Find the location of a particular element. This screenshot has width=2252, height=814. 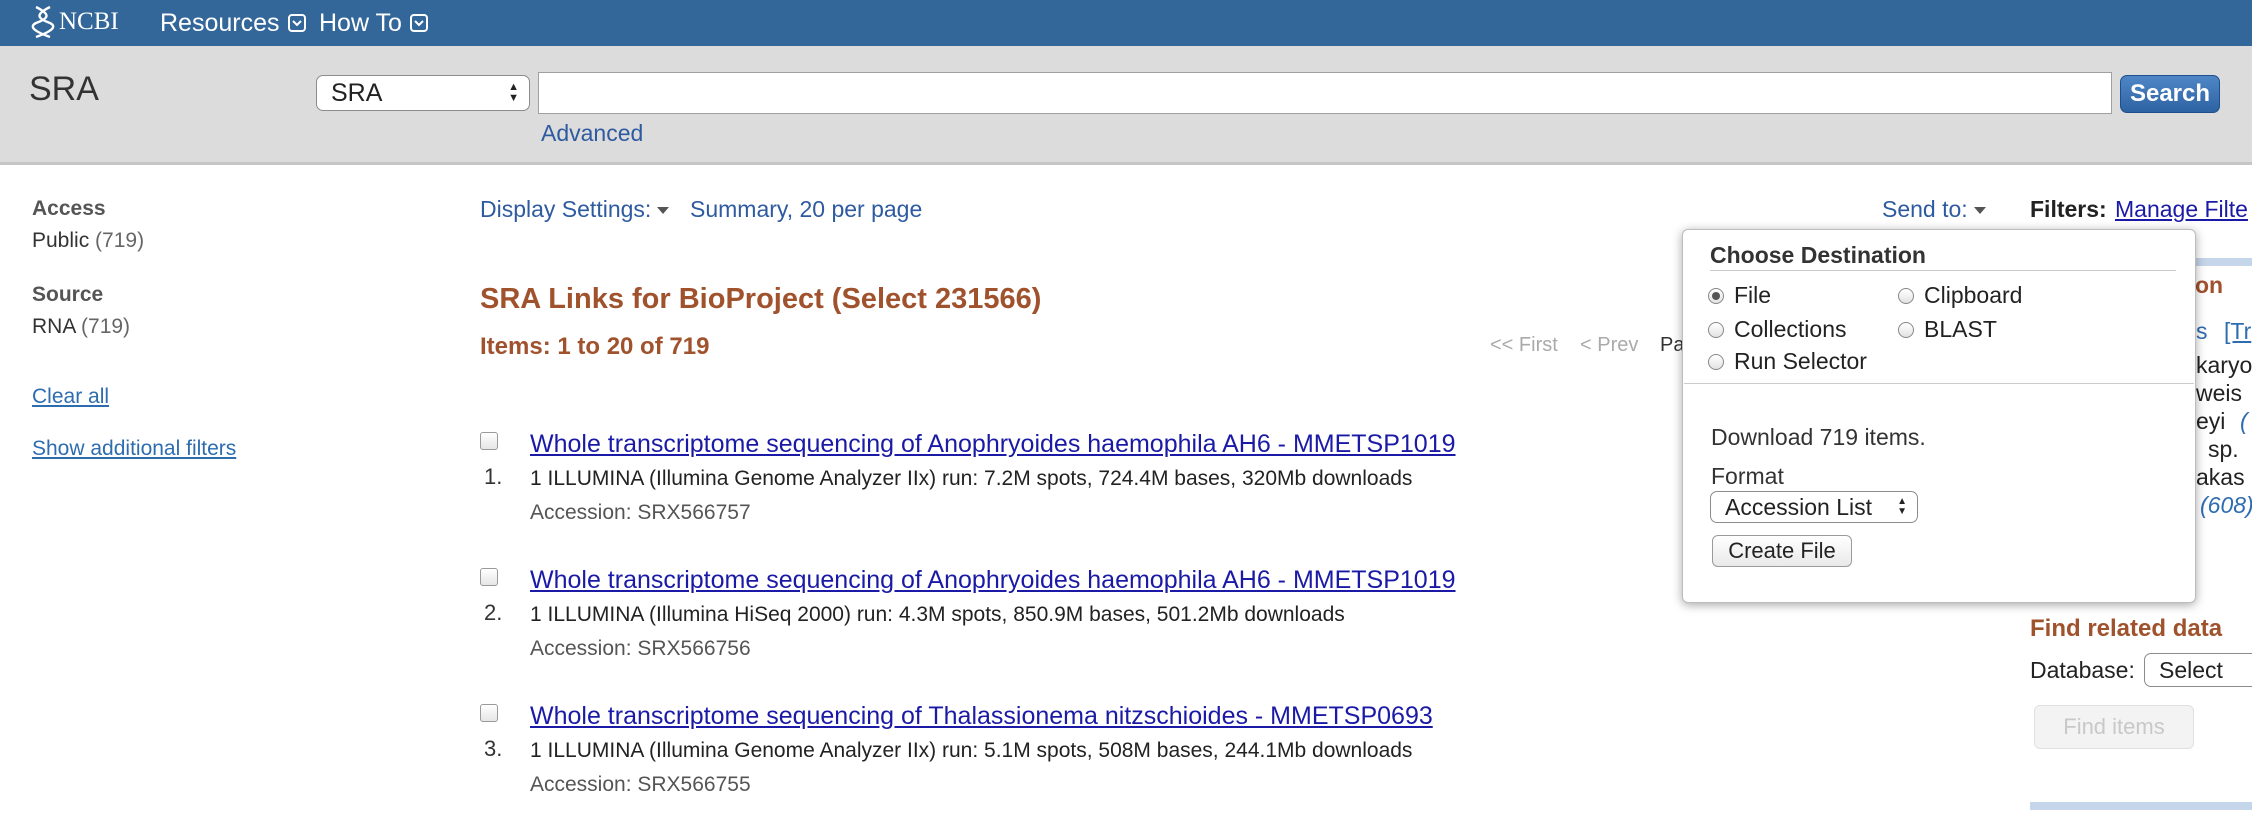

advanced-search-link: Advanced is located at coordinates (592, 133).